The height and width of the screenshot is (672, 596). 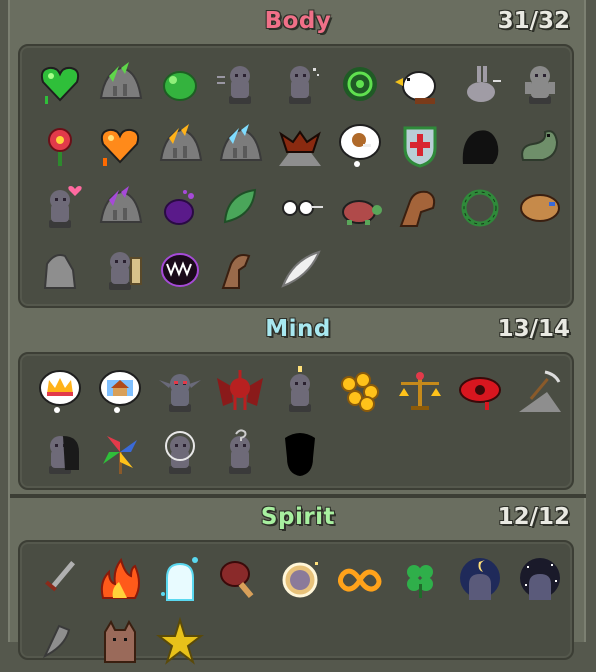 What do you see at coordinates (533, 517) in the screenshot?
I see `section-count-spirit: 12/12` at bounding box center [533, 517].